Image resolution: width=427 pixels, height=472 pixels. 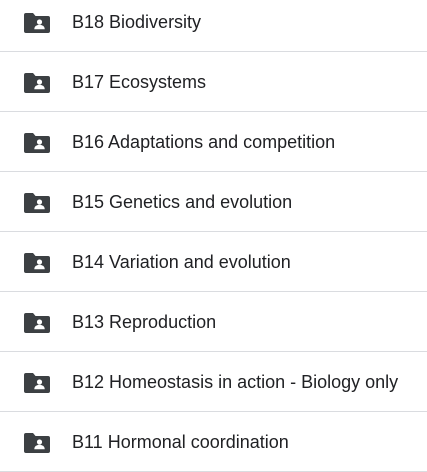 I want to click on folder-row: B13 Reproduction, so click(x=213, y=322).